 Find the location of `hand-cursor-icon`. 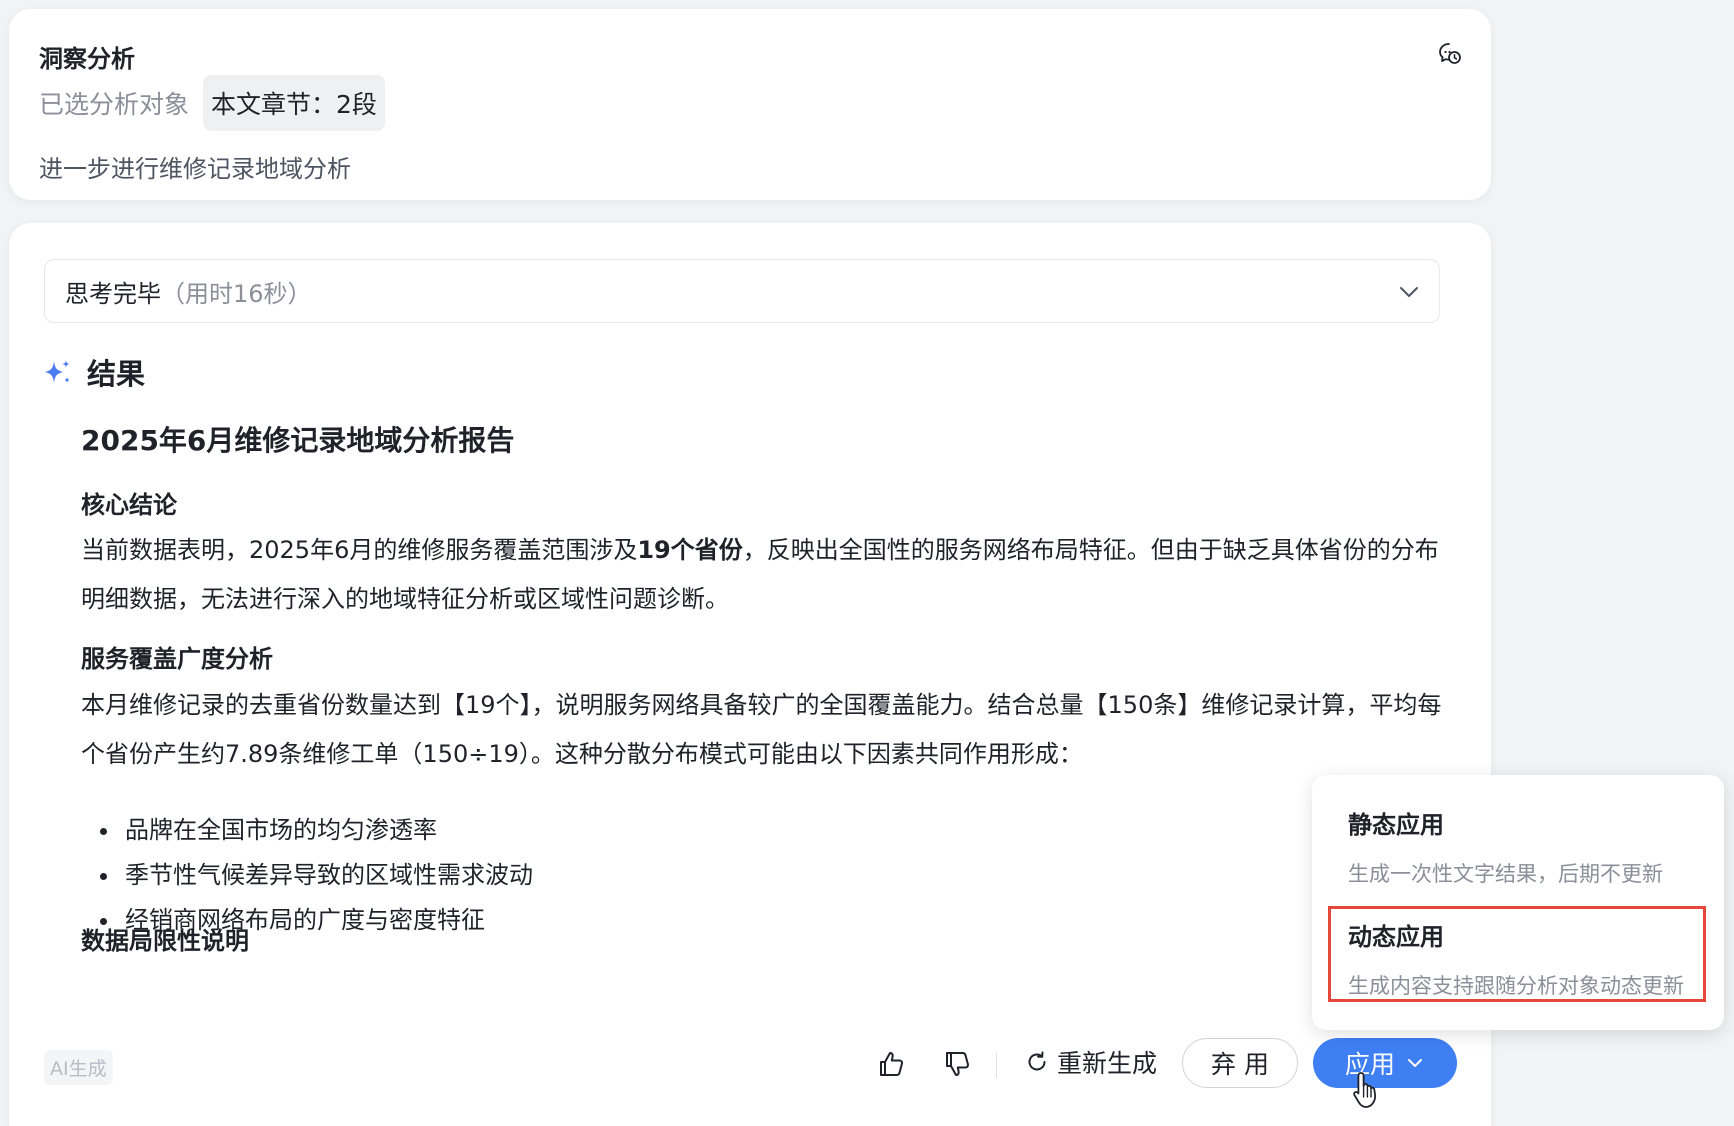

hand-cursor-icon is located at coordinates (1365, 1090).